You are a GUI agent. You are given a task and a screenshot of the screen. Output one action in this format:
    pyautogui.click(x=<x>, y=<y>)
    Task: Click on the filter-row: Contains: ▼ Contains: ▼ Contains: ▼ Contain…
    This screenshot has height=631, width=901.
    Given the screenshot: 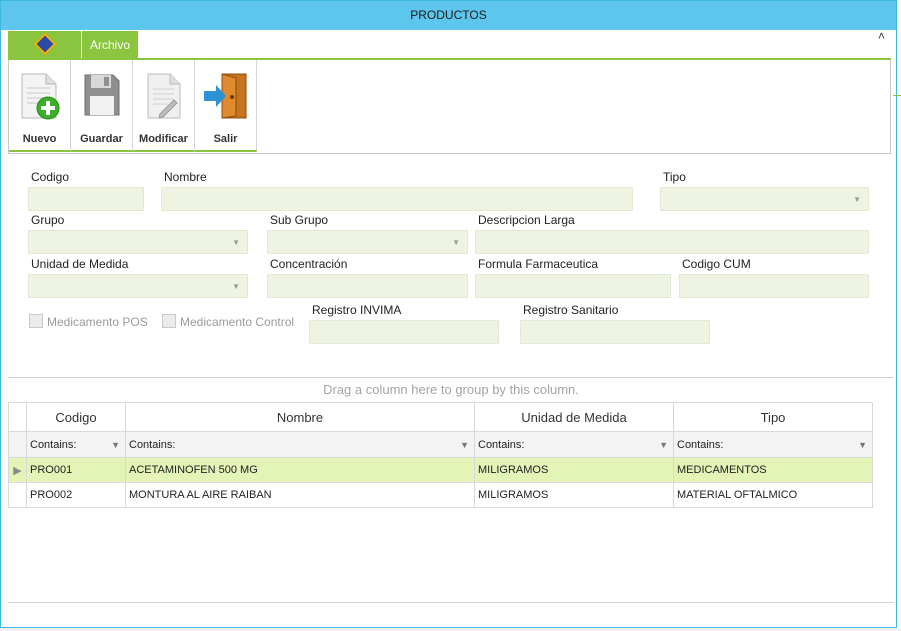 What is the action you would take?
    pyautogui.click(x=440, y=444)
    